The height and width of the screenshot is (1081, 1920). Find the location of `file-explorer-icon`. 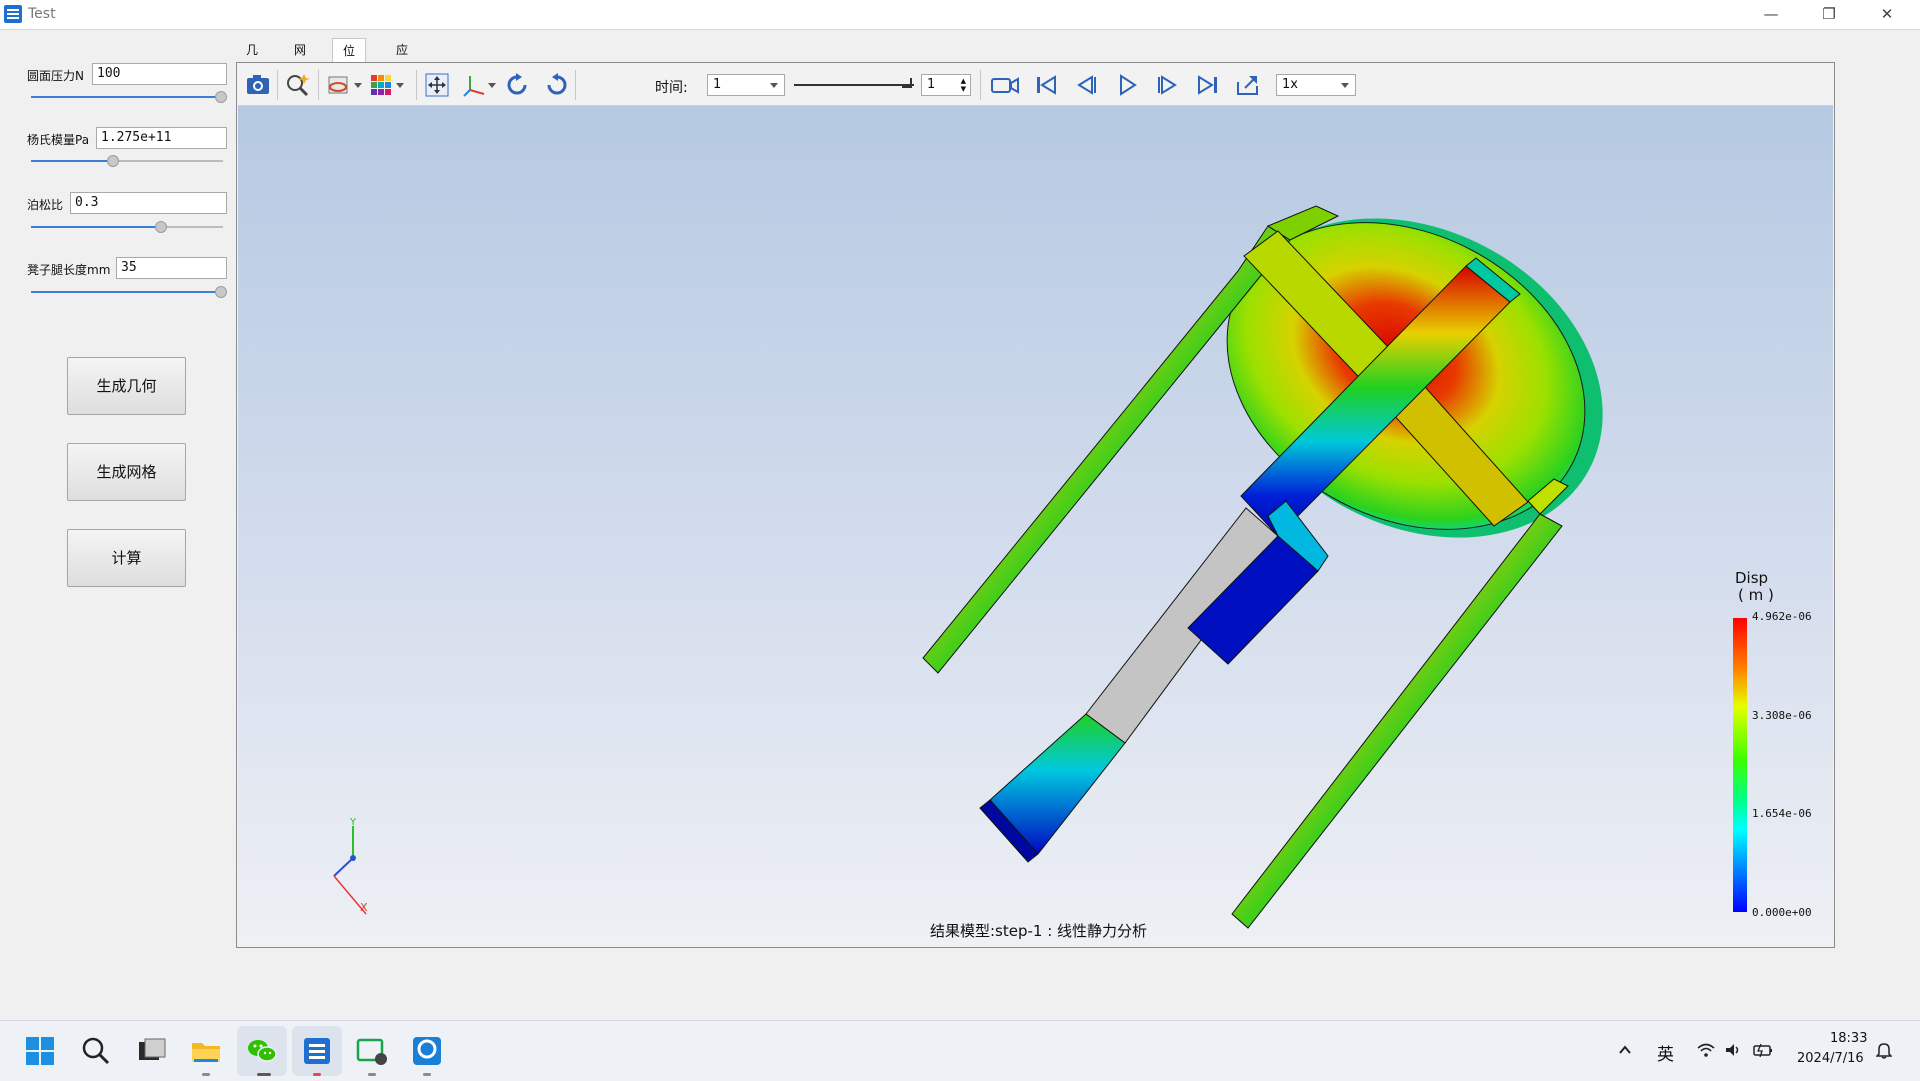

file-explorer-icon is located at coordinates (206, 1051).